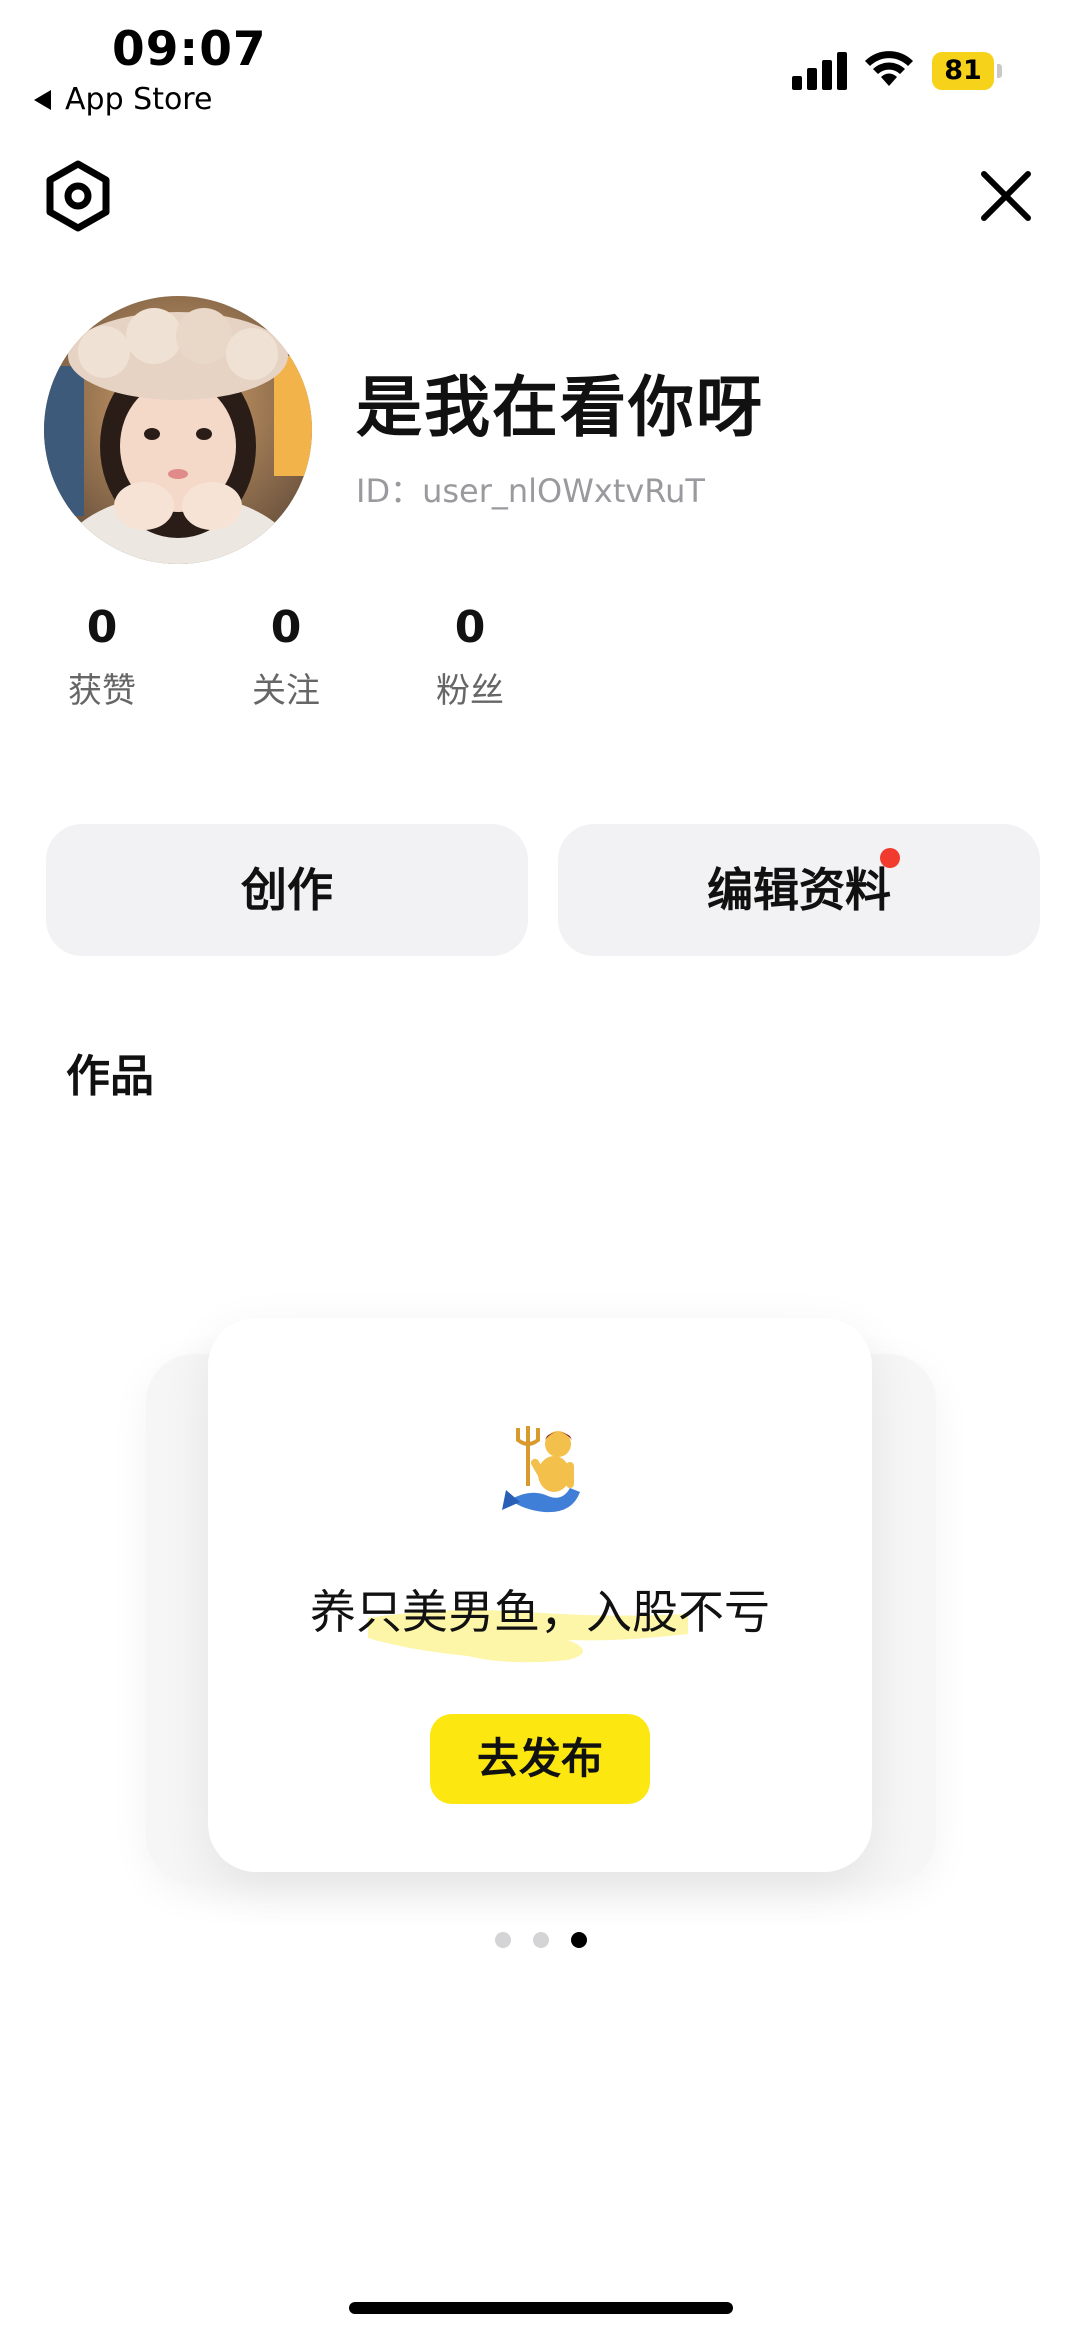 The image size is (1080, 2337). What do you see at coordinates (540, 1759) in the screenshot?
I see `publish-button: 去发布` at bounding box center [540, 1759].